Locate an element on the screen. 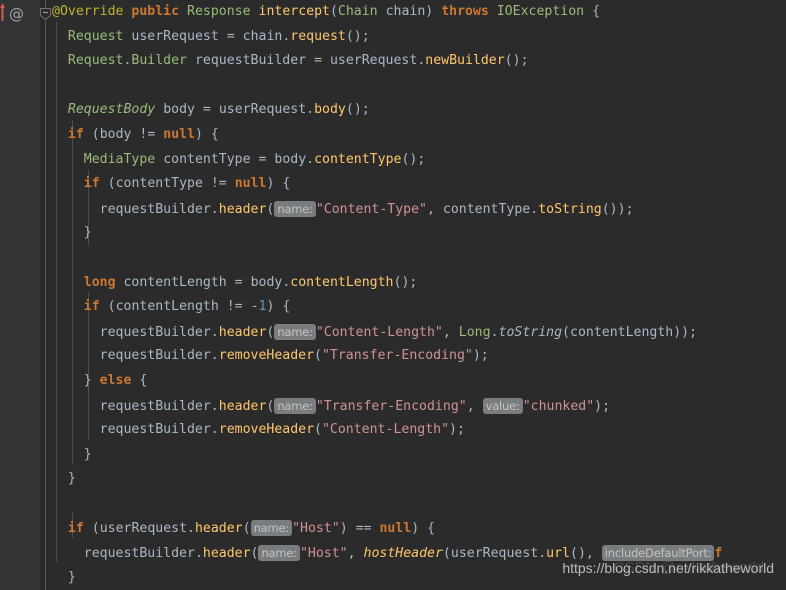 This screenshot has width=786, height=590. code-folding-strip is located at coordinates (46, 295).